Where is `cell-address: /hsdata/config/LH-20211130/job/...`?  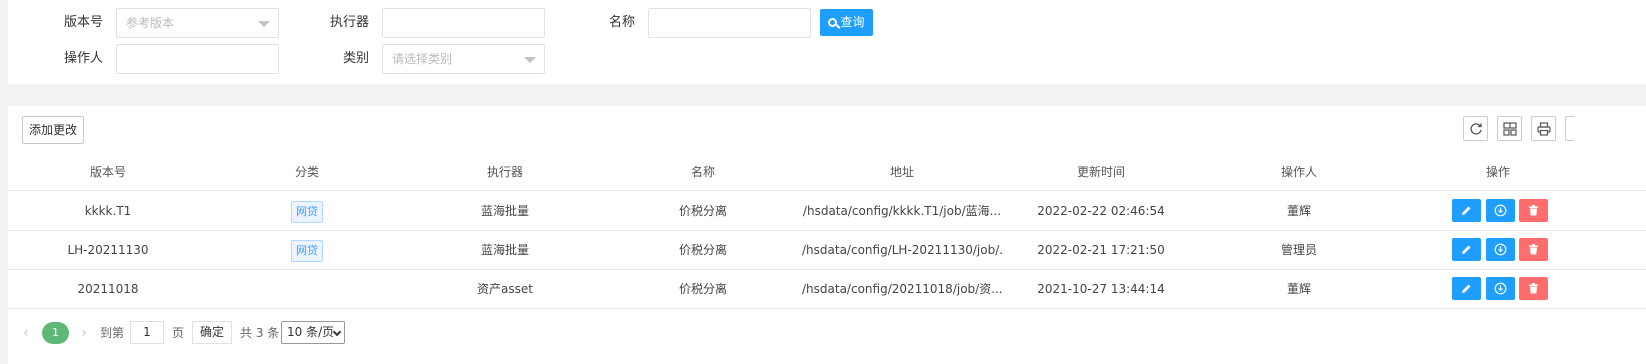 cell-address: /hsdata/config/LH-20211130/job/... is located at coordinates (902, 250).